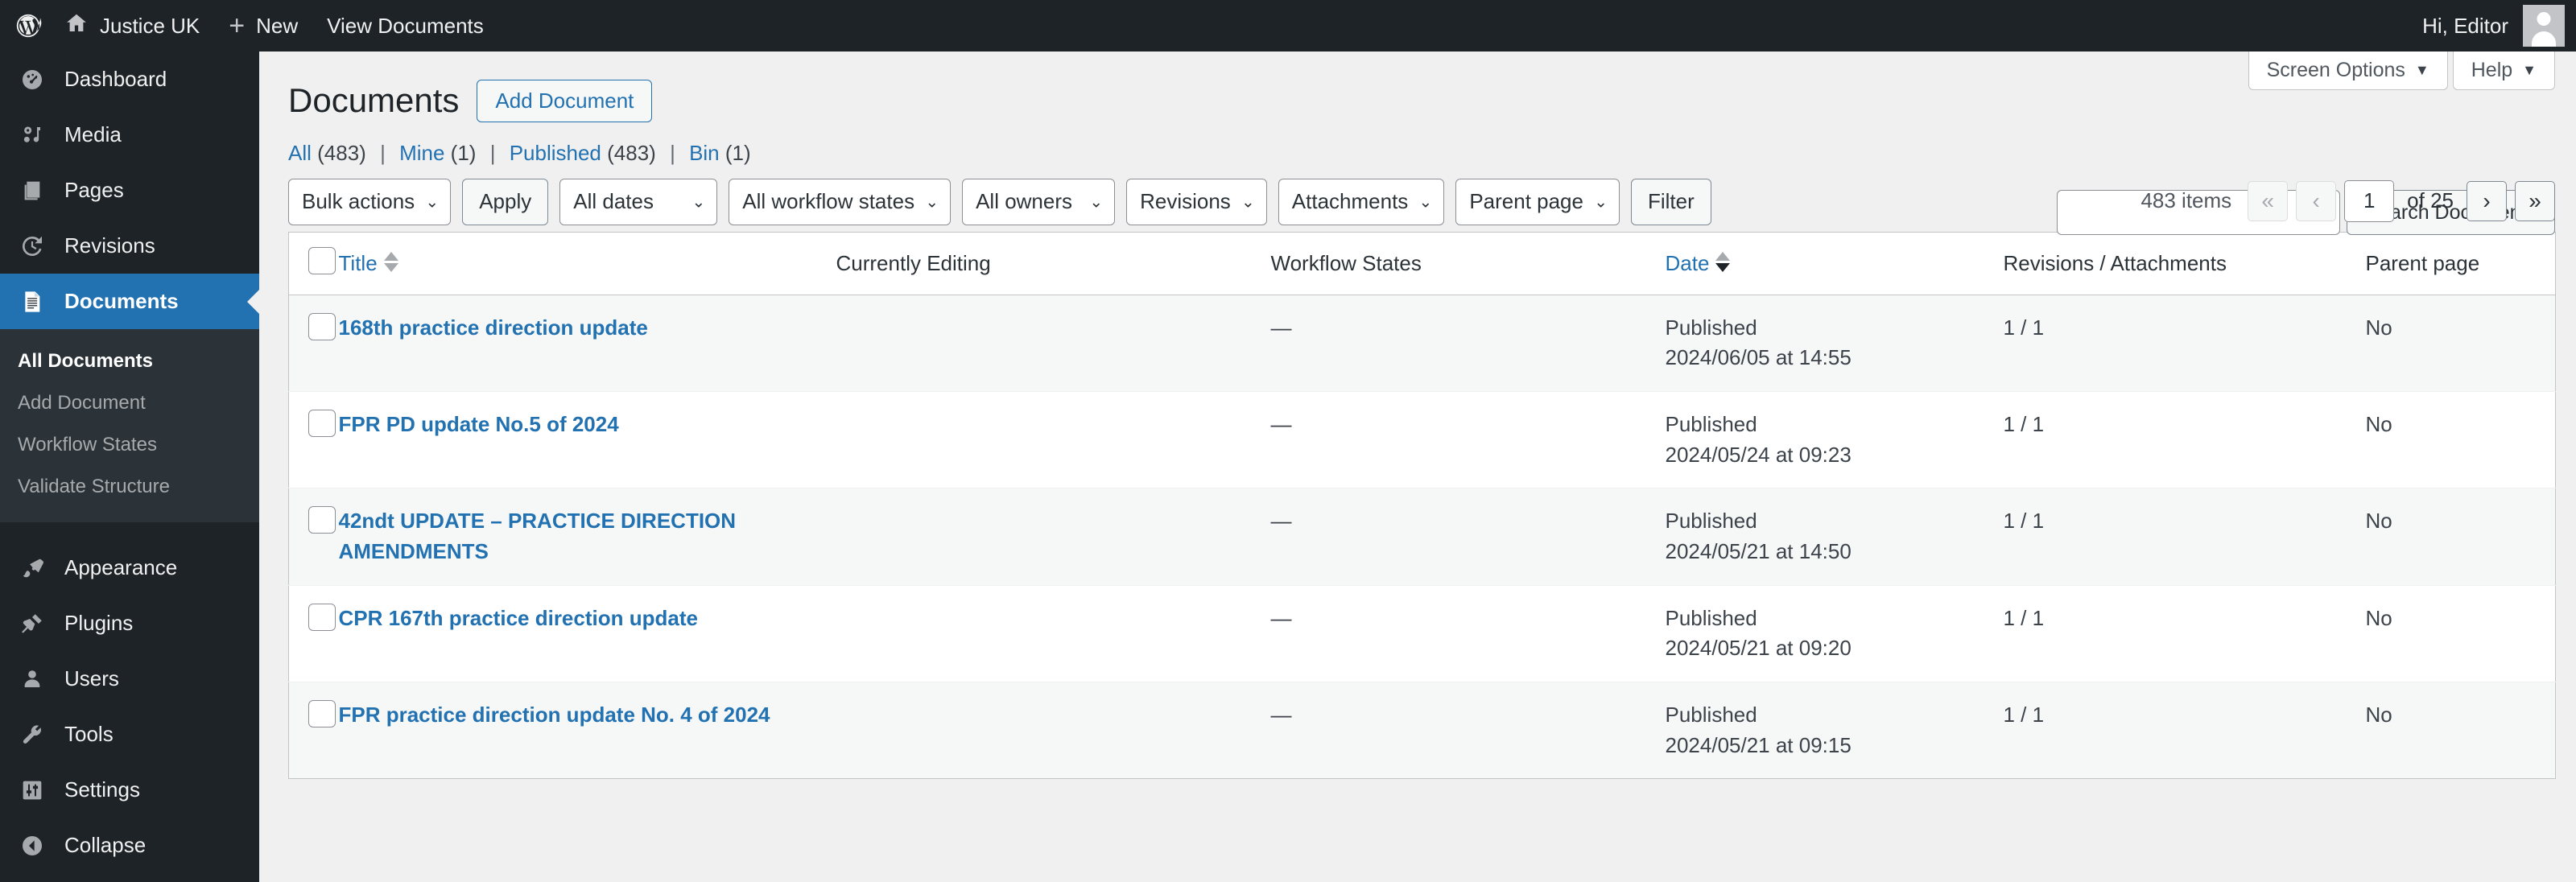 The width and height of the screenshot is (2576, 882). Describe the element at coordinates (129, 190) in the screenshot. I see `sidebar-item-pages: Pages` at that location.